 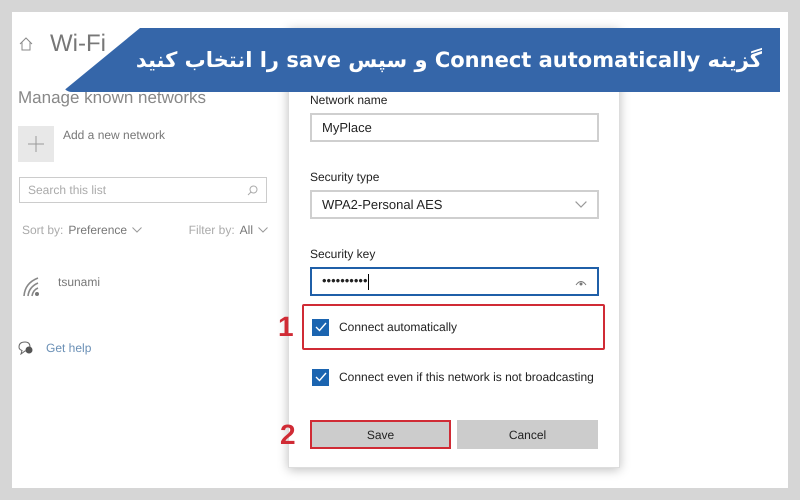 I want to click on checkbox-label: Connect automatically, so click(x=398, y=327).